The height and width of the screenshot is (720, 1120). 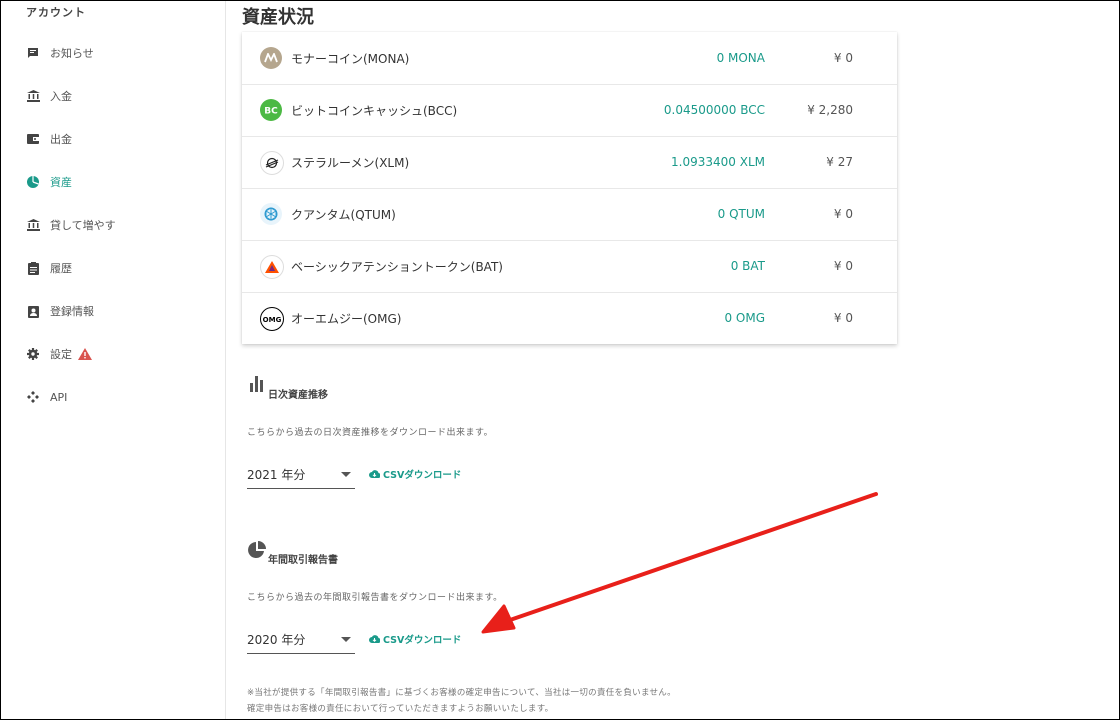 I want to click on page-title: 資産状況, so click(x=278, y=17).